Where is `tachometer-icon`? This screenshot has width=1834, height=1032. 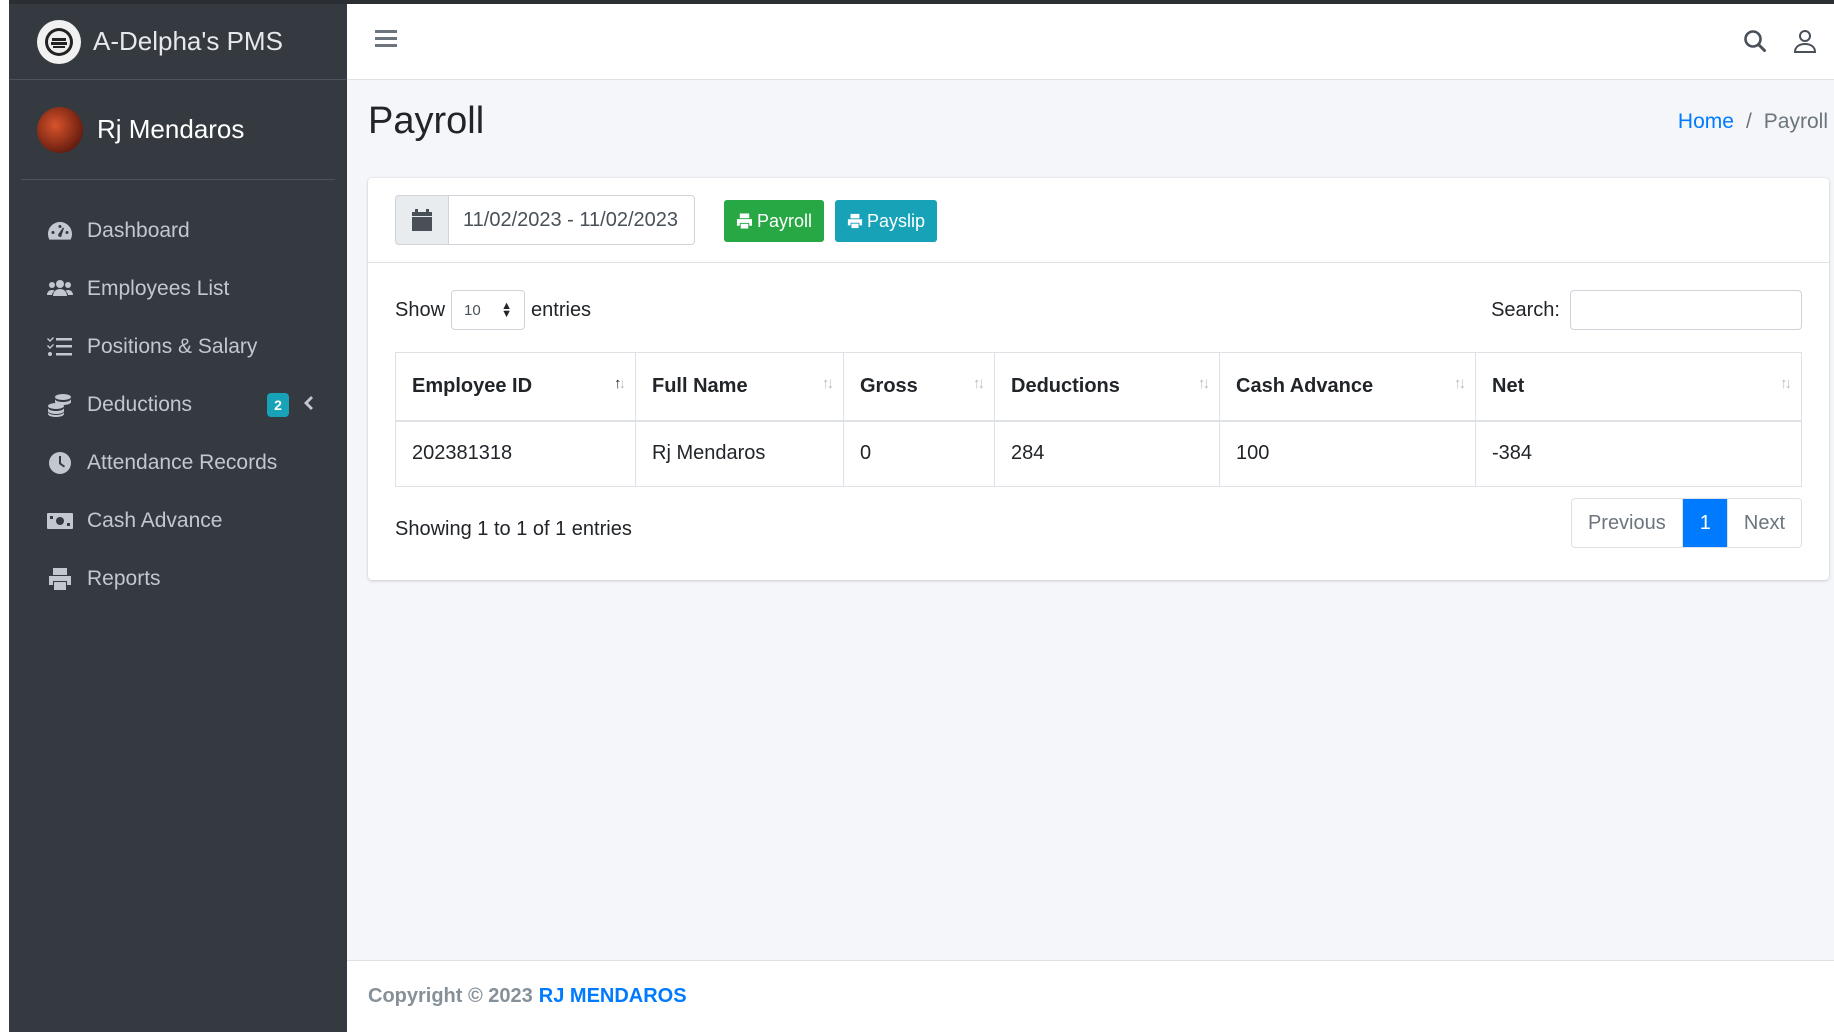 tachometer-icon is located at coordinates (60, 231).